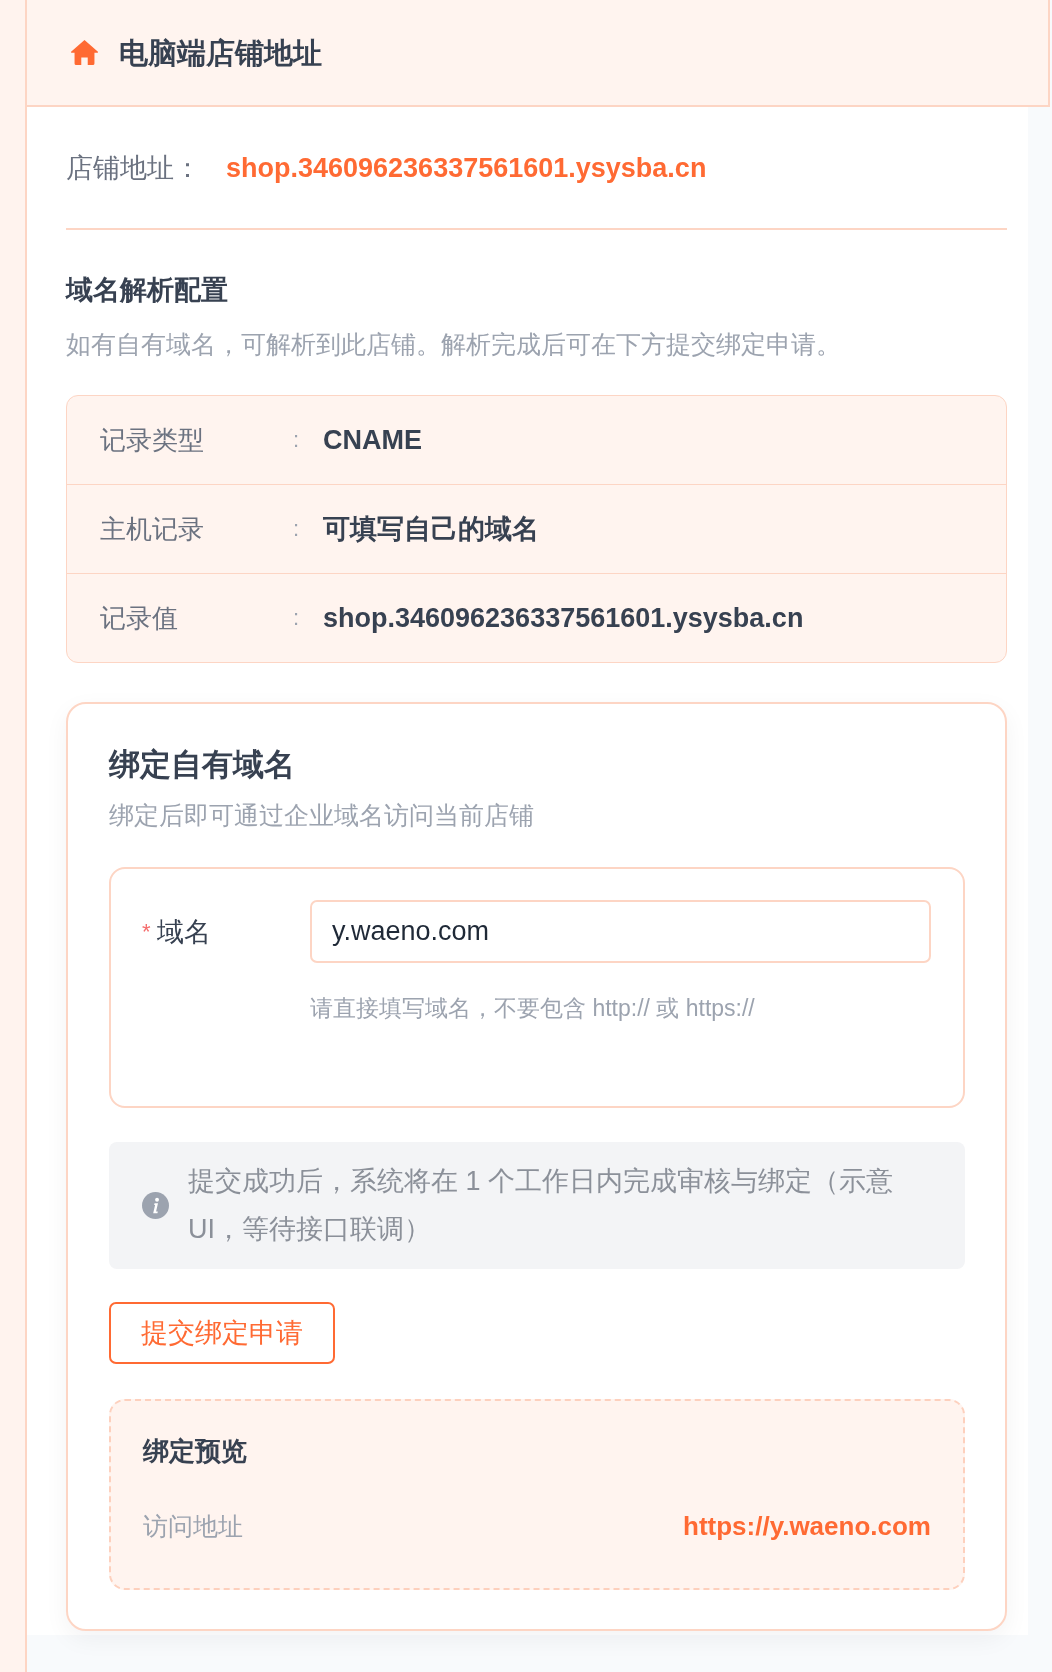 This screenshot has height=1672, width=1052. What do you see at coordinates (431, 529) in the screenshot?
I see `record-value: 可填写自己的域名` at bounding box center [431, 529].